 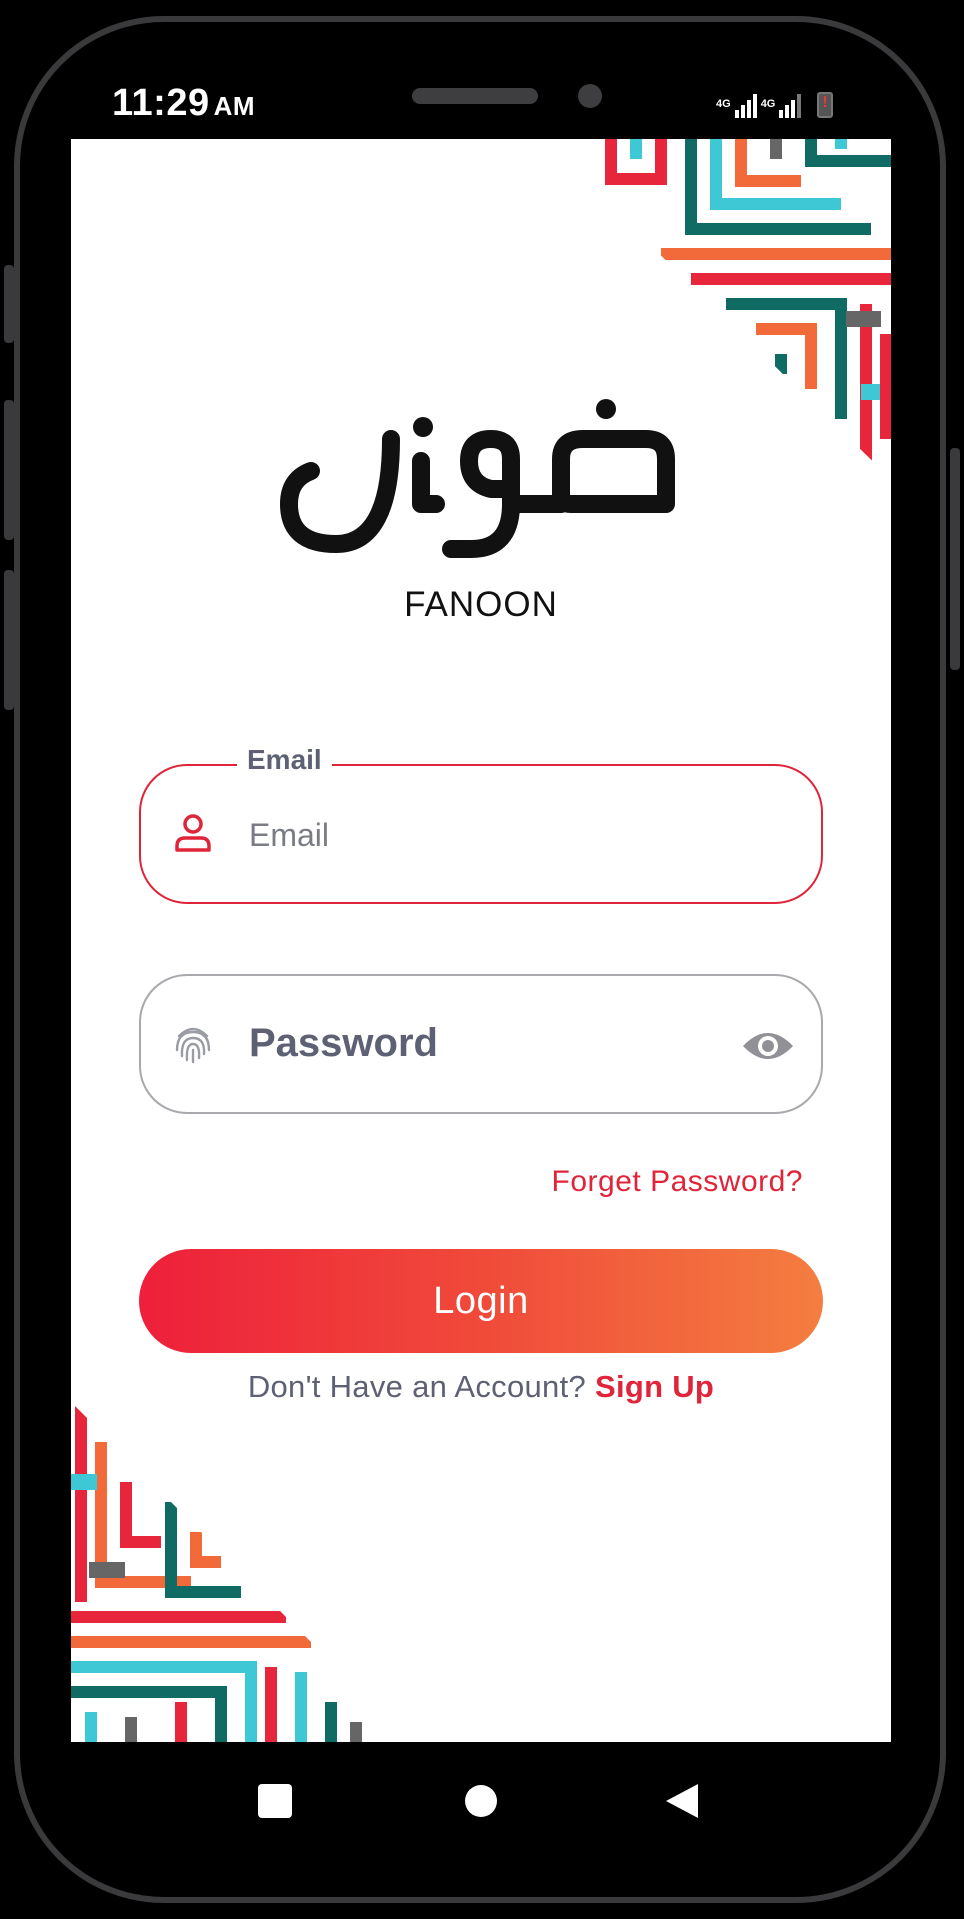 I want to click on status-time-ampm: AM, so click(x=234, y=106).